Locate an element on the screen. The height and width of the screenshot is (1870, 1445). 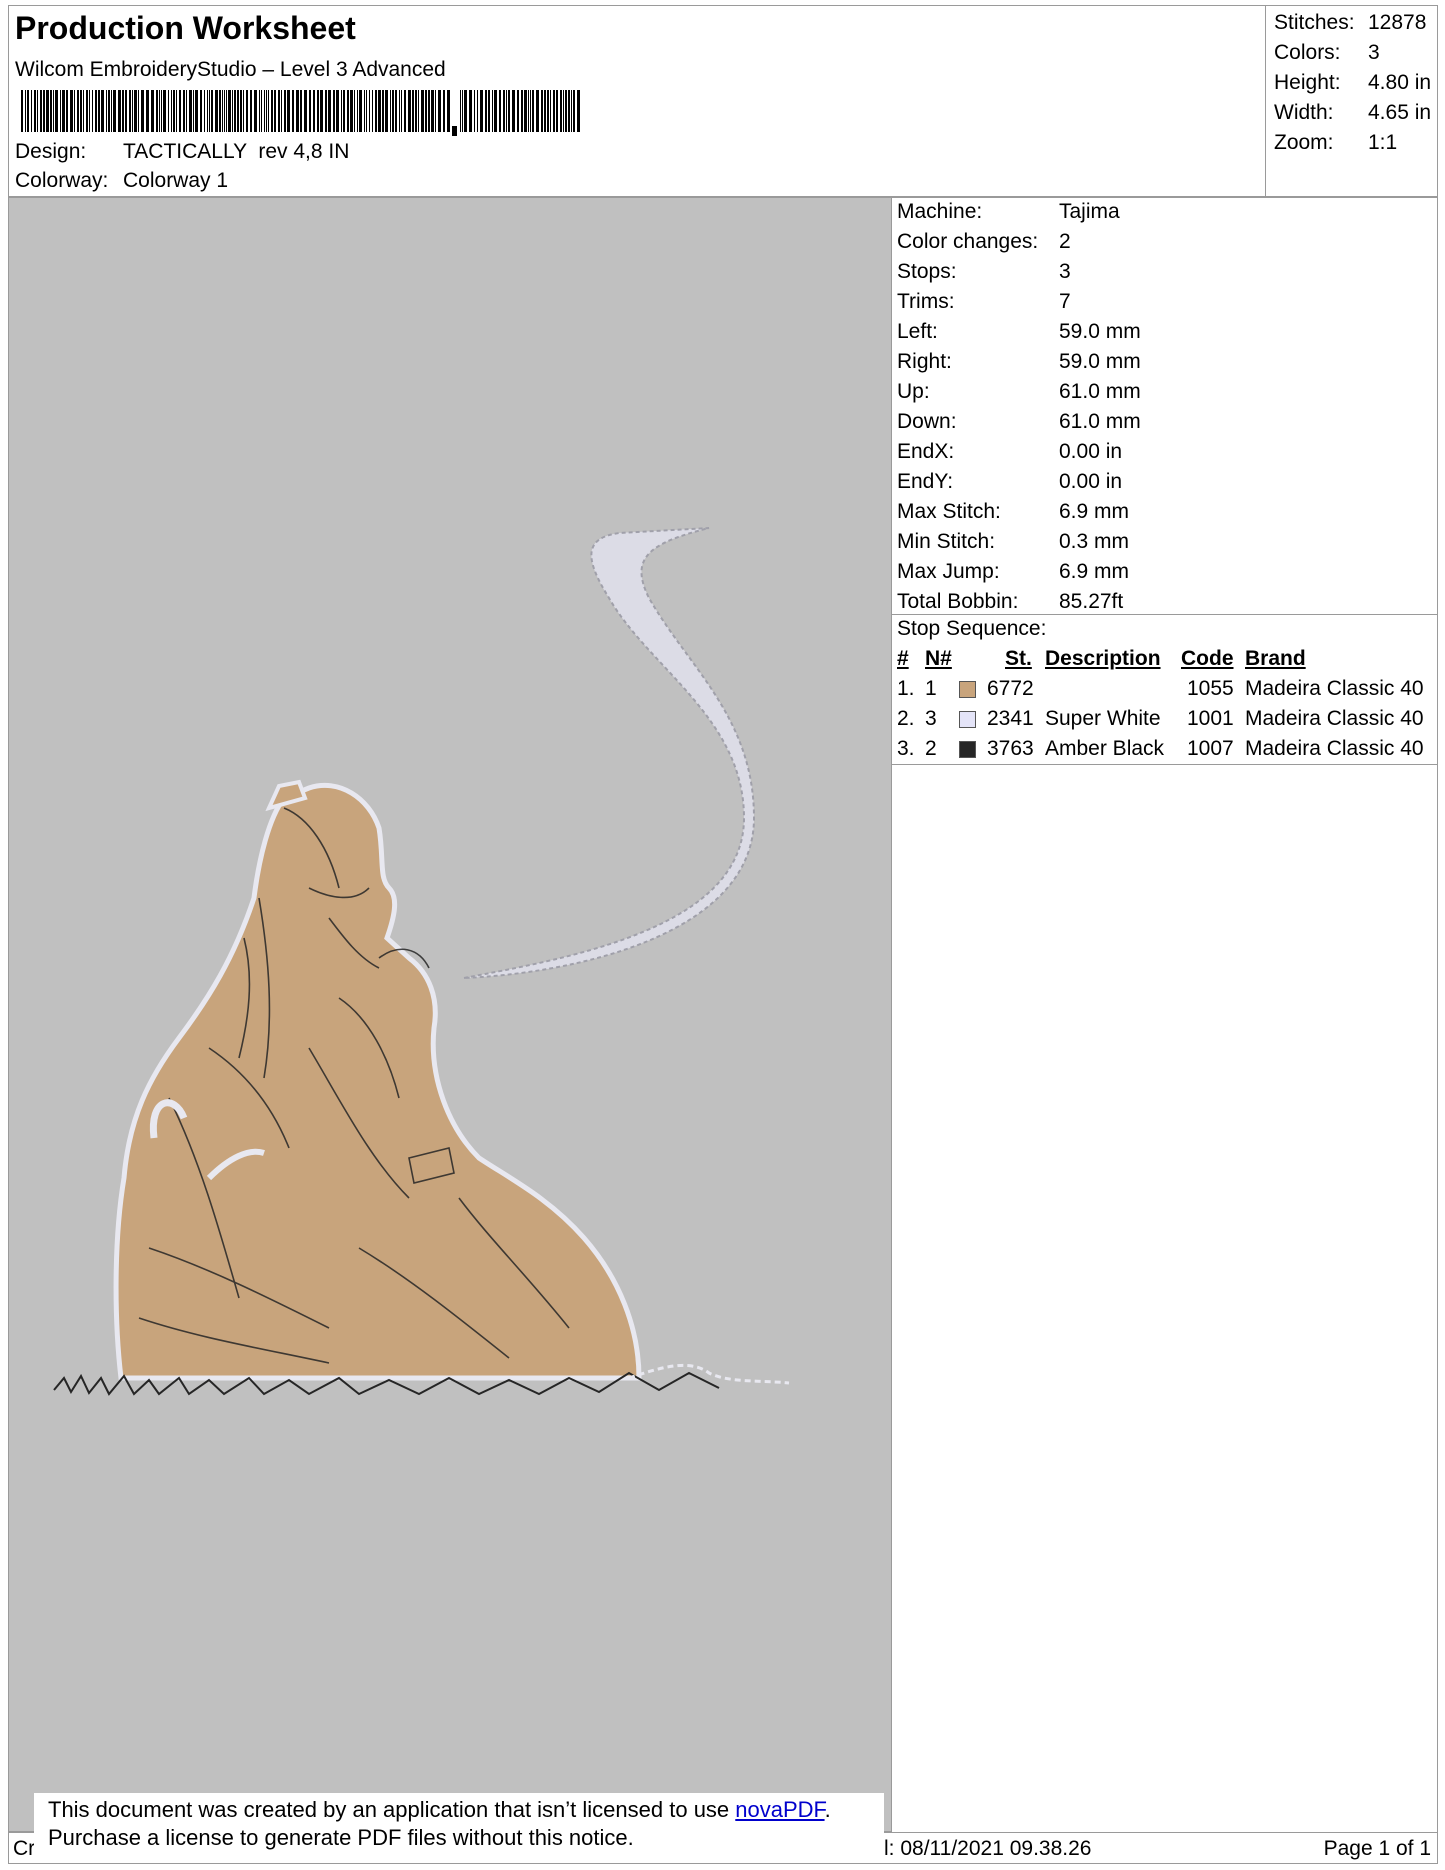
col-header-st: St. is located at coordinates (1018, 658).